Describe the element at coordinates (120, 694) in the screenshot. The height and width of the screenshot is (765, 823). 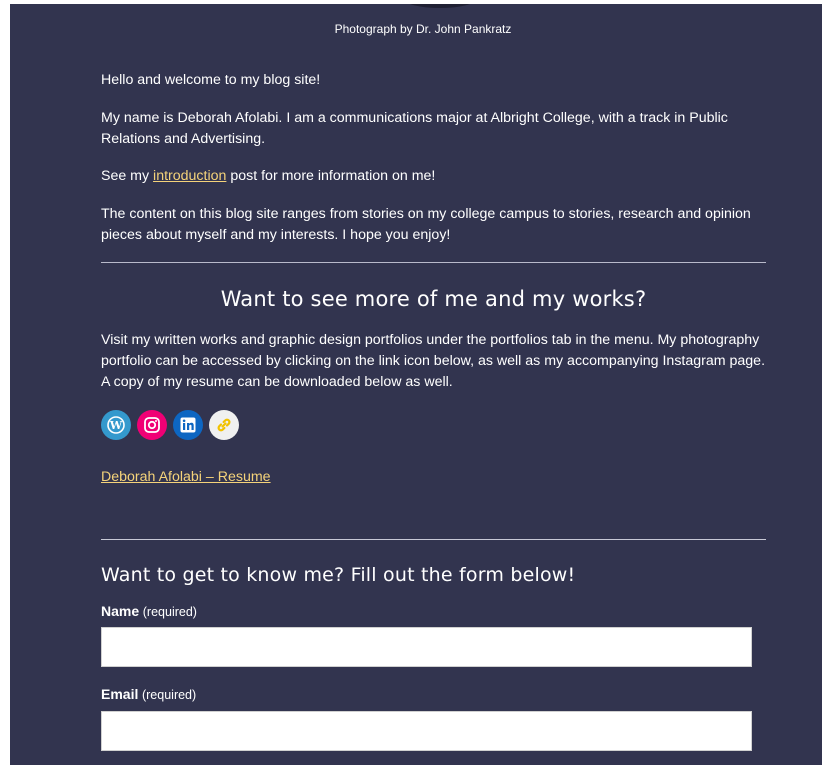
I see `email-label-text: Email` at that location.